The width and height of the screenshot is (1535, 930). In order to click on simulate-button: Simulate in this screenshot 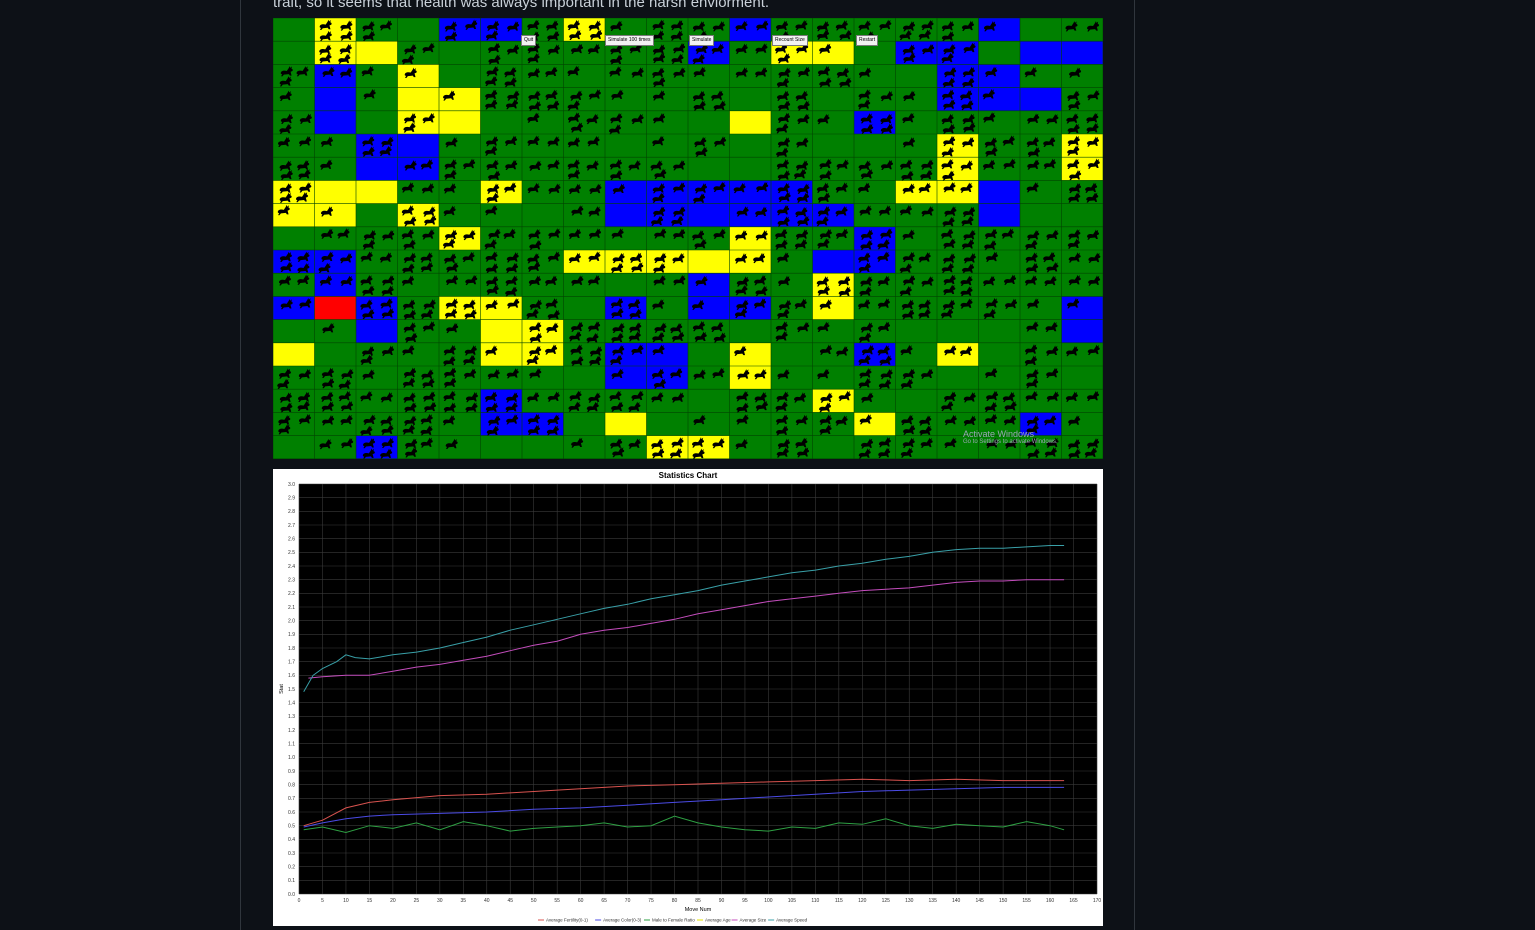, I will do `click(702, 40)`.